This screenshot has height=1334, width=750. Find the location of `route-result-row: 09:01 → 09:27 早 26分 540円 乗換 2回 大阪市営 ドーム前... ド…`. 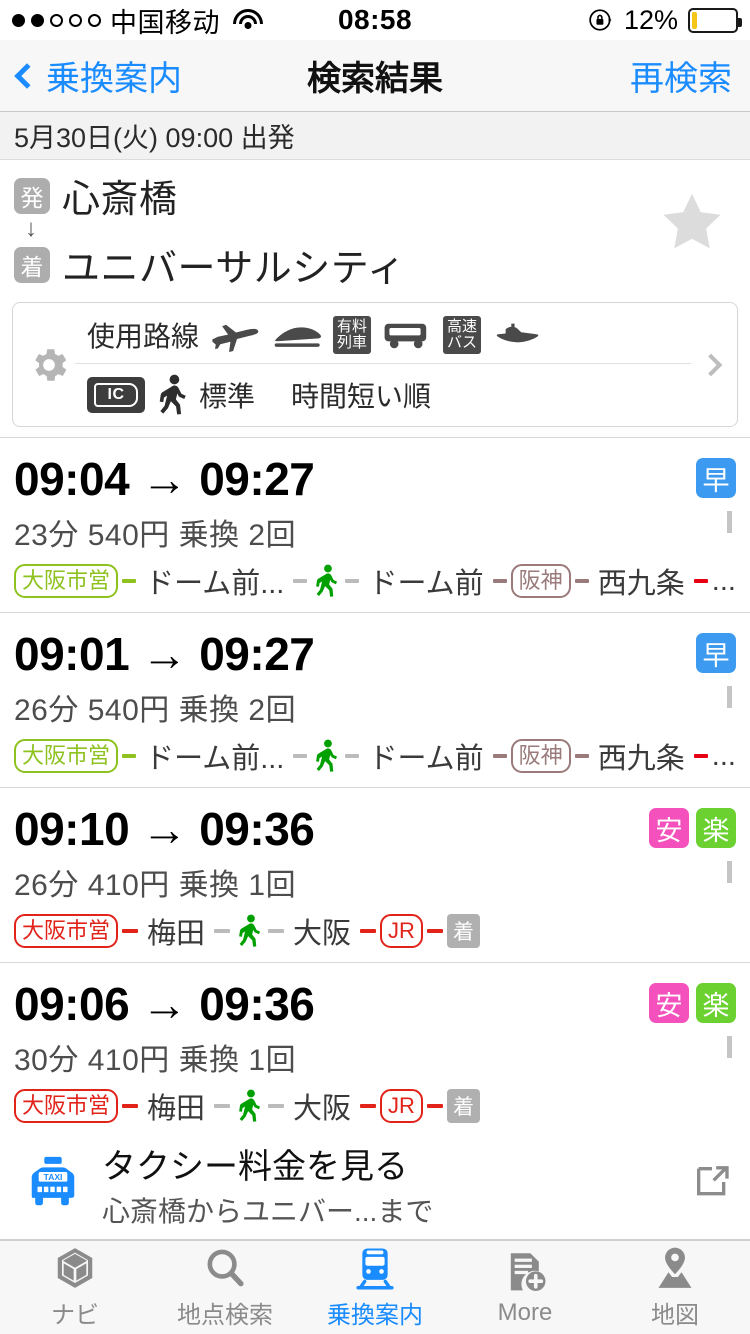

route-result-row: 09:01 → 09:27 早 26分 540円 乗換 2回 大阪市営 ドーム前... ド… is located at coordinates (375, 700).